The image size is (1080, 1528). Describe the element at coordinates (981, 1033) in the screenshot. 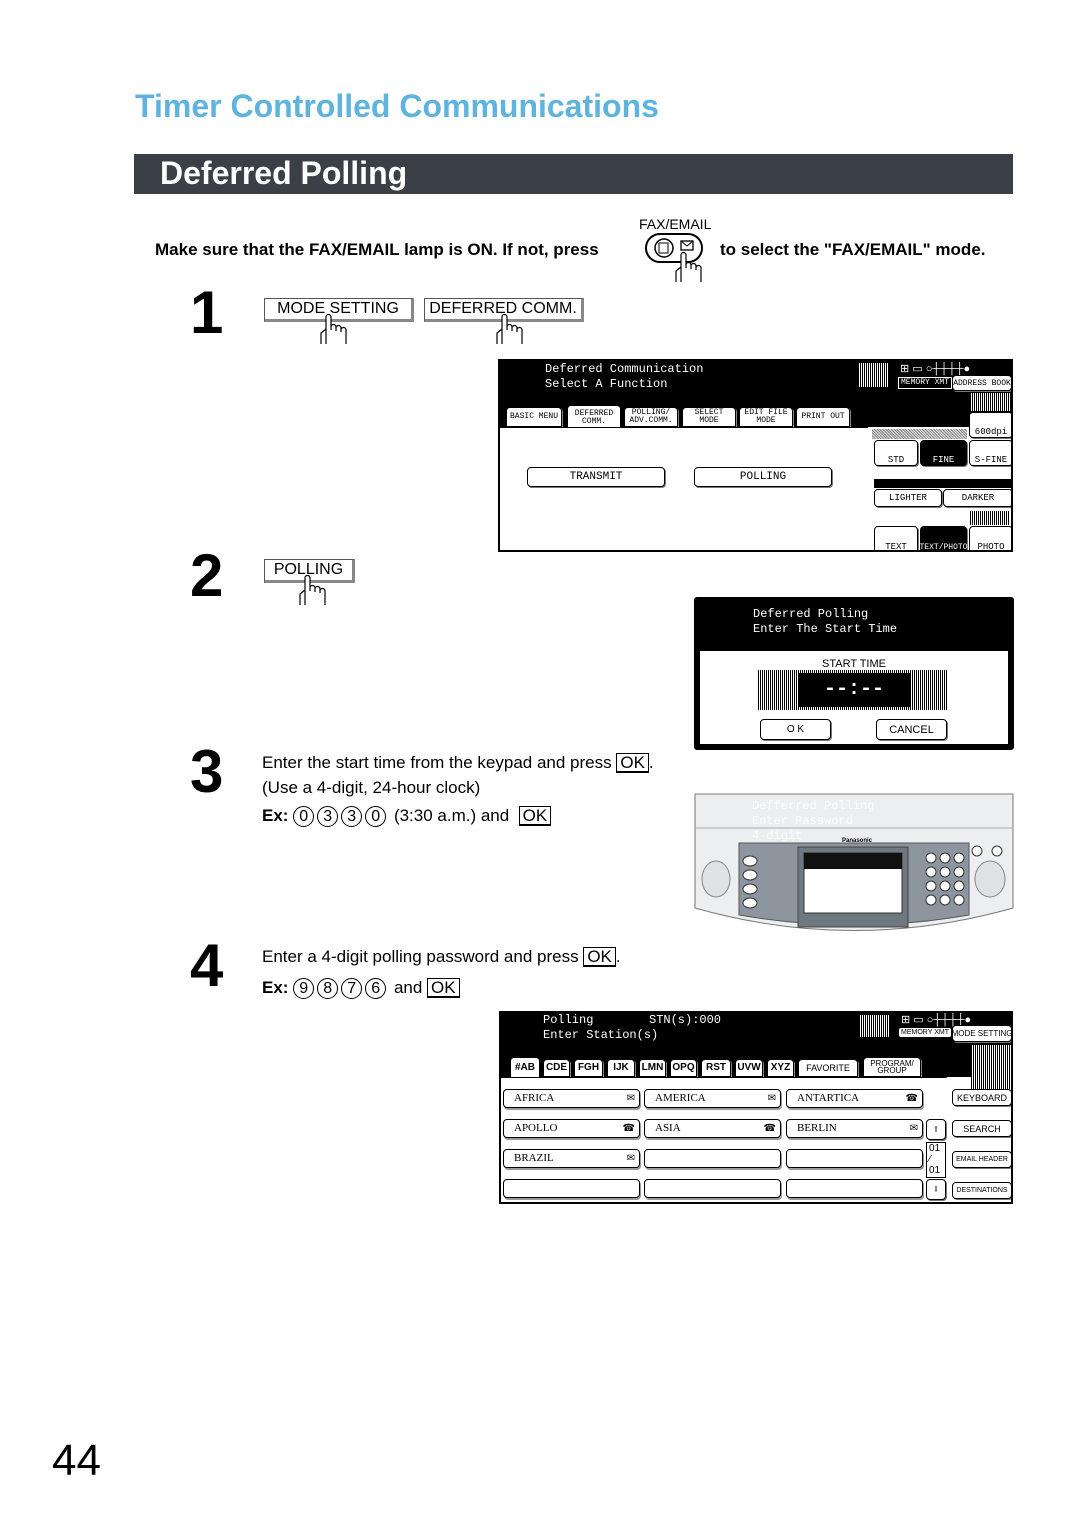

I see `mode-setting-button: MODE SETTING` at that location.